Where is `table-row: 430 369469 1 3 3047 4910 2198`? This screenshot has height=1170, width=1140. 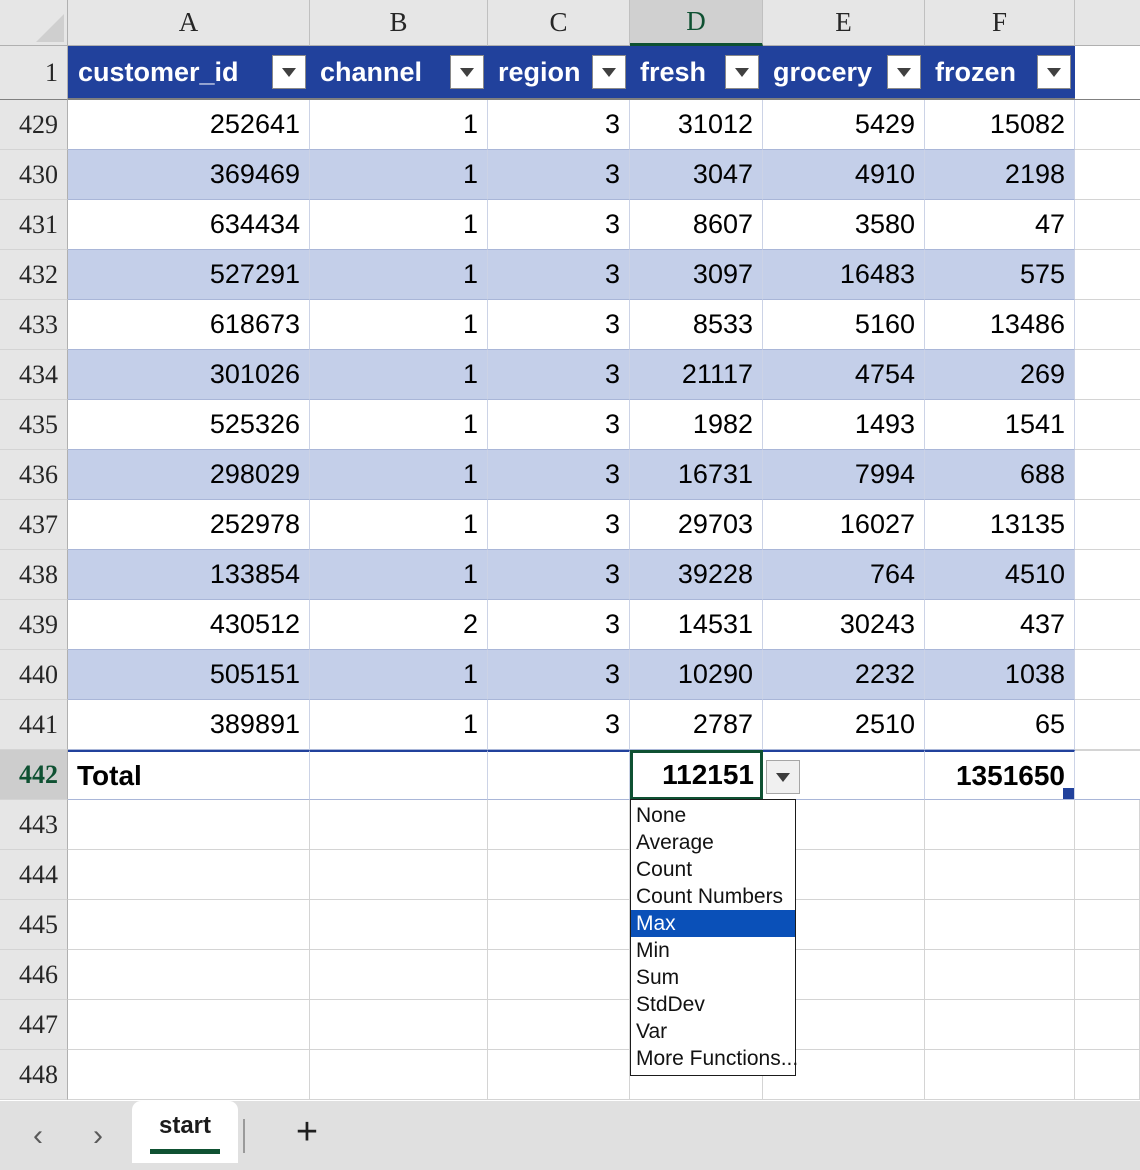
table-row: 430 369469 1 3 3047 4910 2198 is located at coordinates (570, 175).